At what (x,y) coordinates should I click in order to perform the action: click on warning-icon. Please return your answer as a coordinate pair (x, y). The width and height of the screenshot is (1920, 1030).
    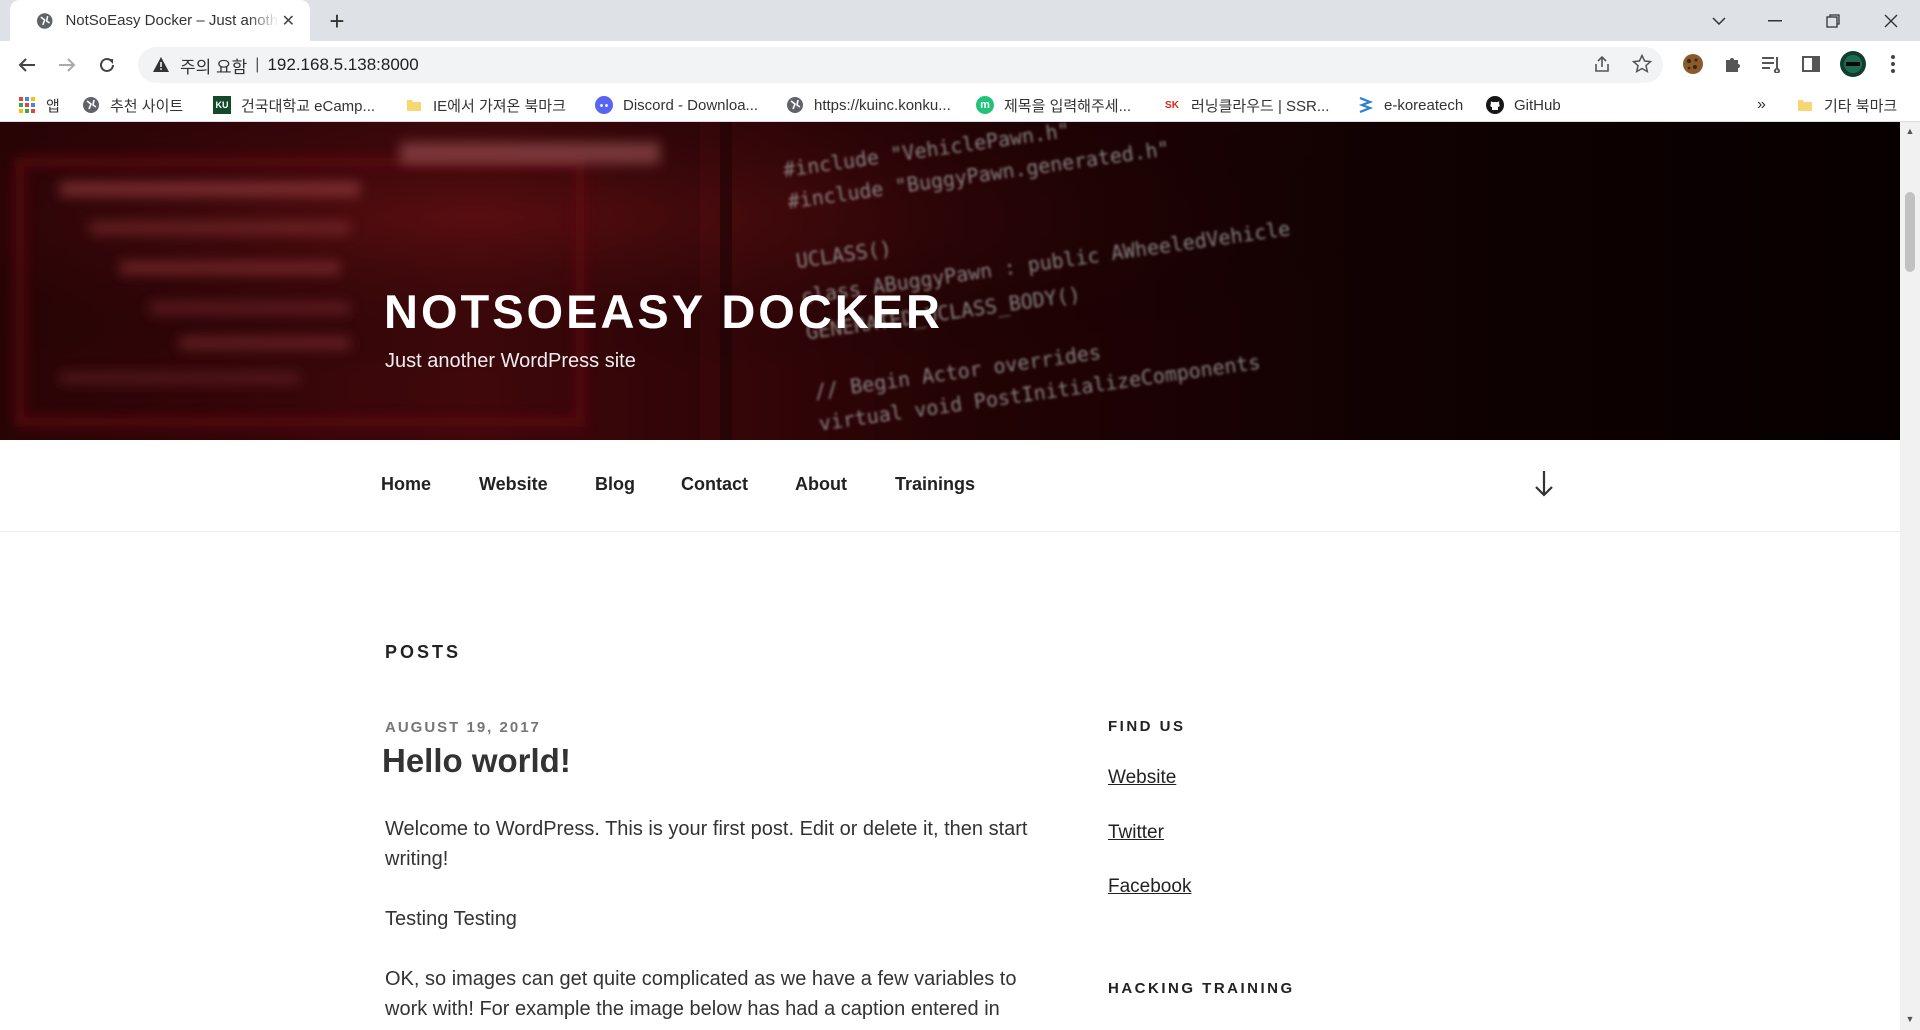
    Looking at the image, I should click on (161, 64).